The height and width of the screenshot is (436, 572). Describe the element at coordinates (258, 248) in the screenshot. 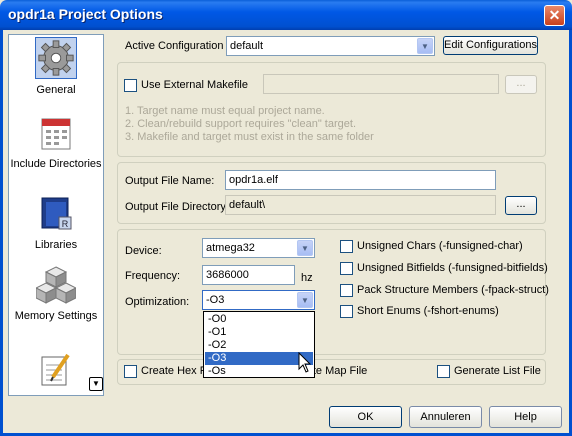

I see `device-select: atmega32 ▼` at that location.